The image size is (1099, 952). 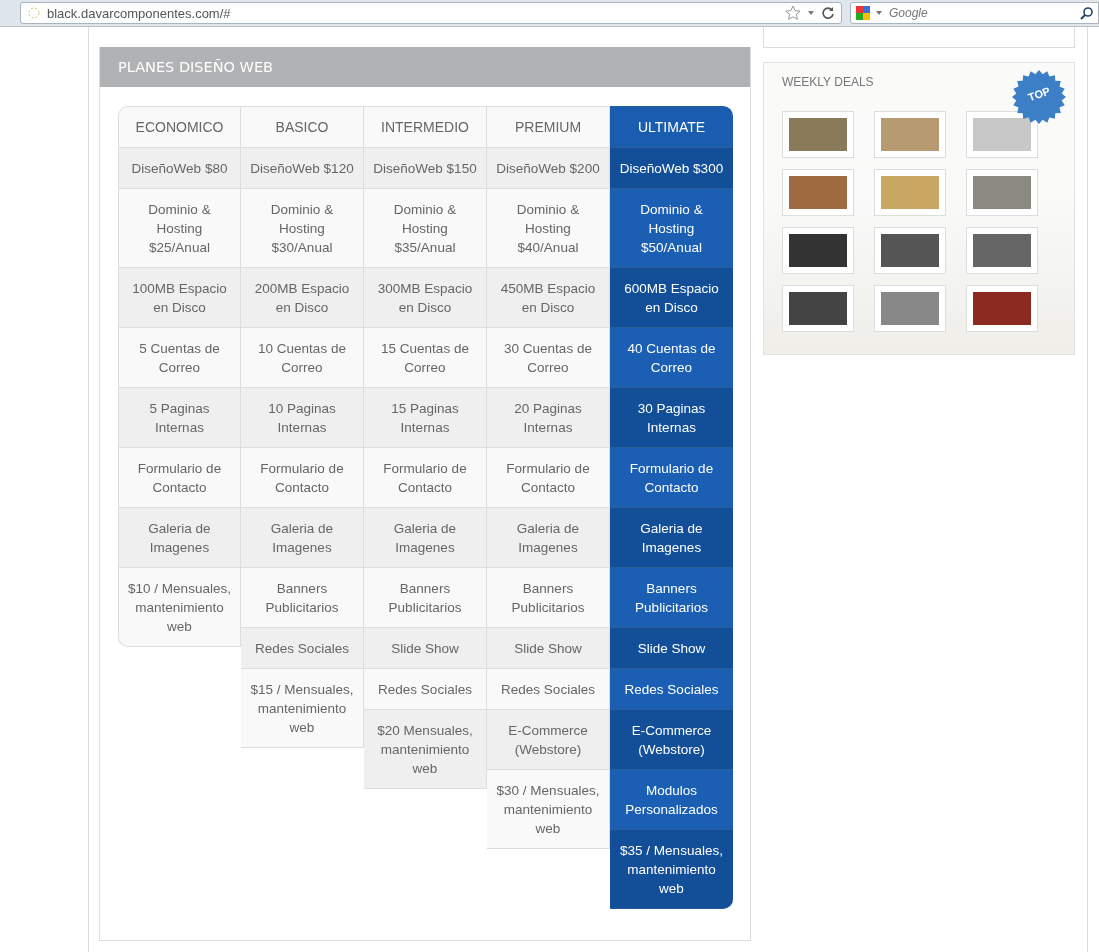 What do you see at coordinates (179, 607) in the screenshot?
I see `table-cell: $10 / Mensuales, mantenimiento web` at bounding box center [179, 607].